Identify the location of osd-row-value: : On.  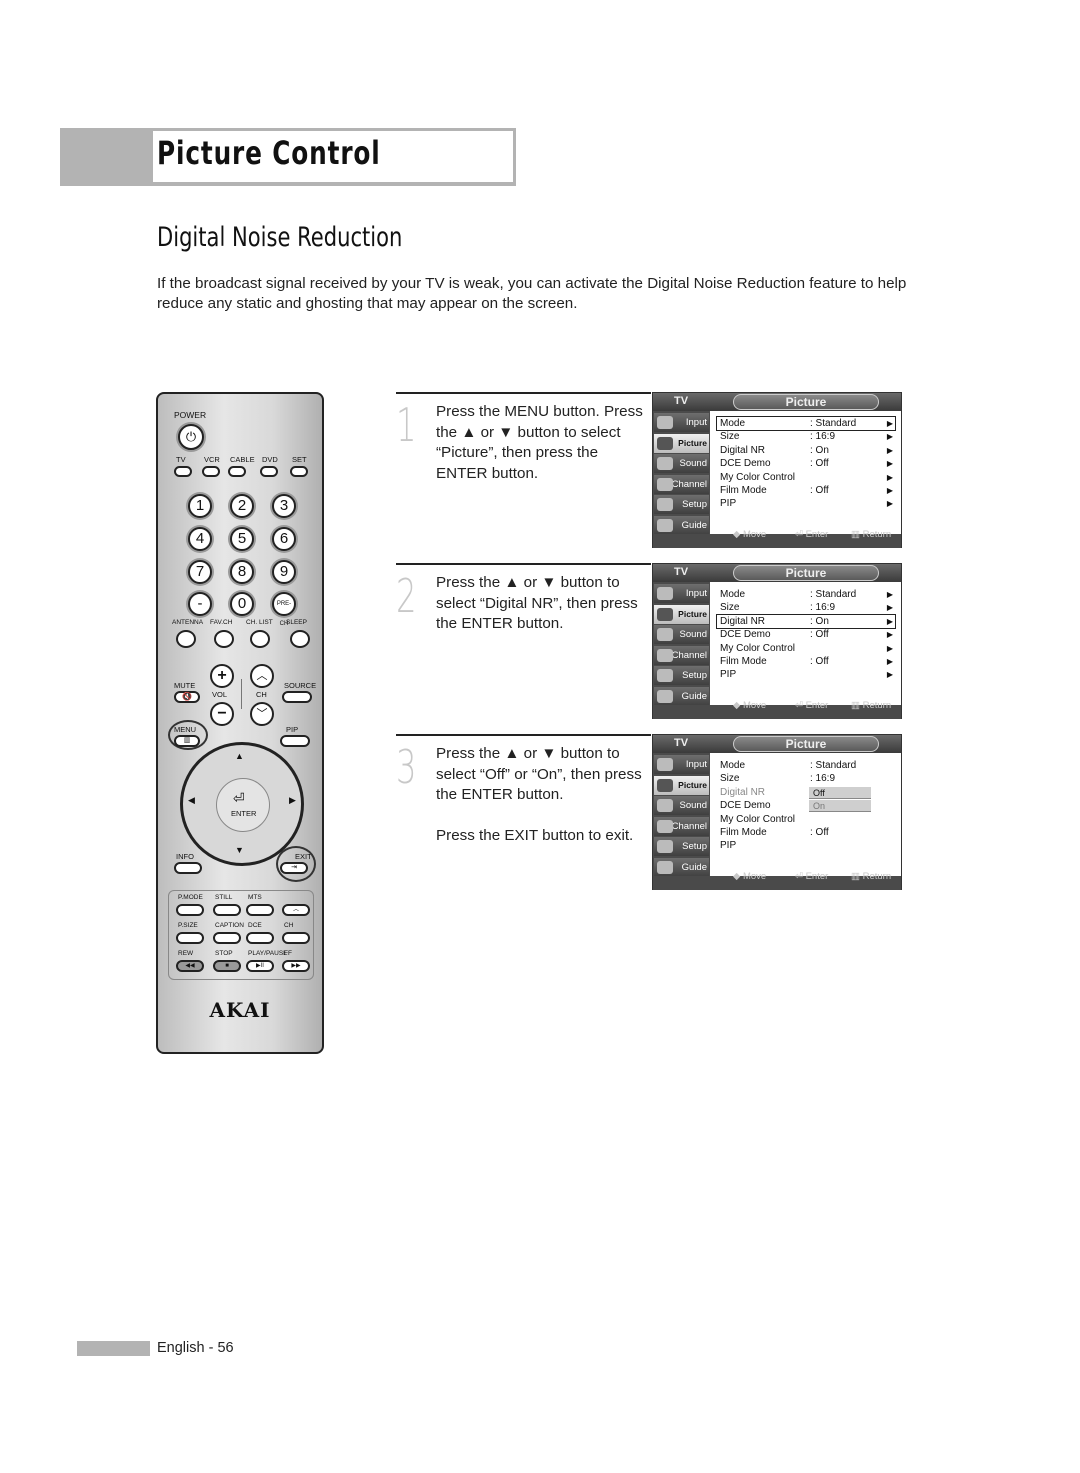
(819, 621).